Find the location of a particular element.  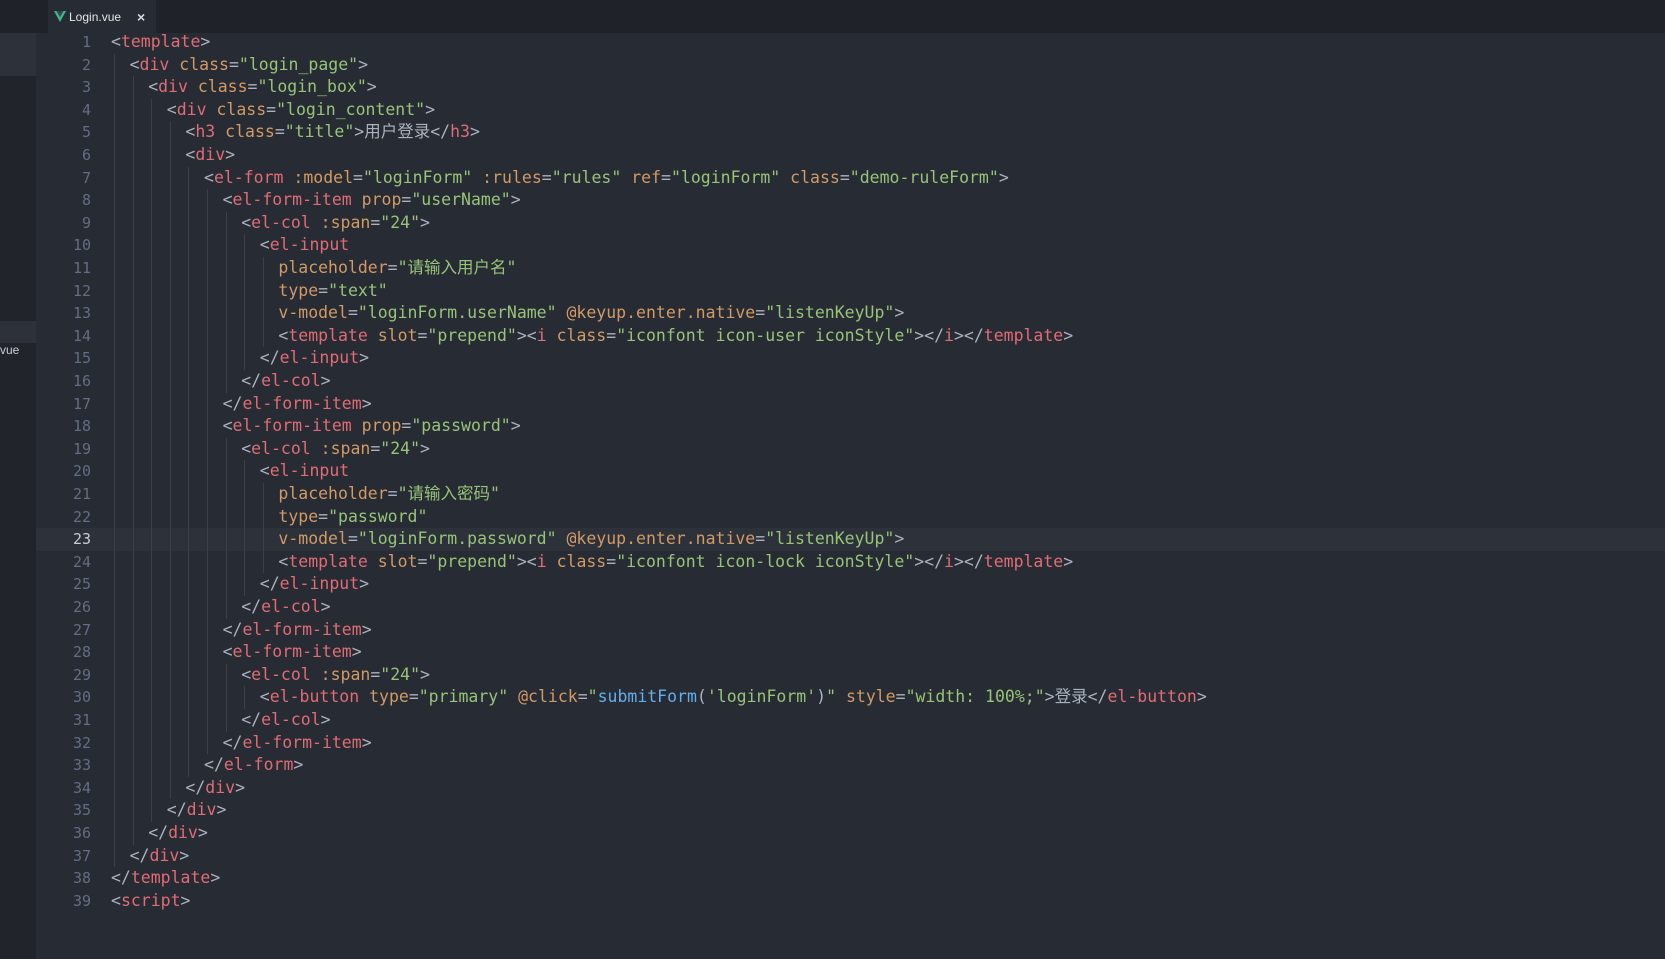

code-text: <h3 class="title">用户登录</h3> is located at coordinates (332, 132).